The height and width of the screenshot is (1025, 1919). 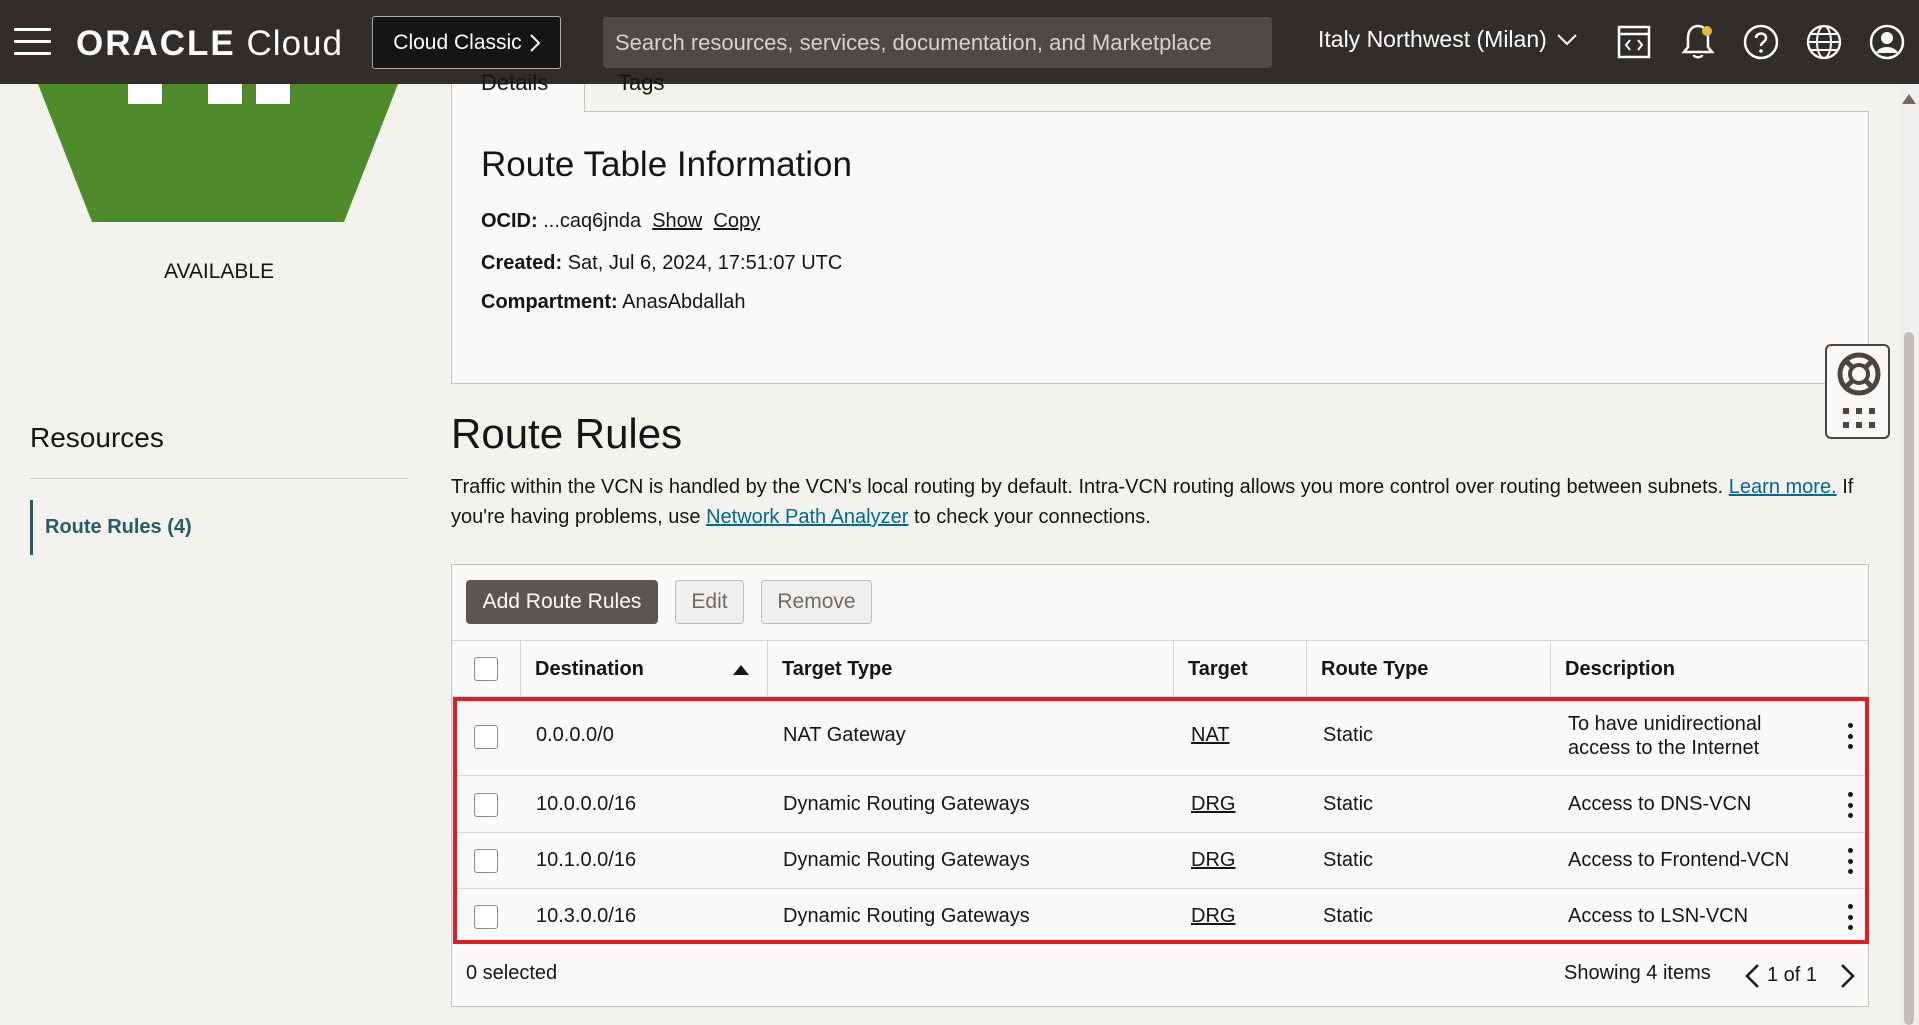 I want to click on region-label: Italy Northwest (Milan), so click(x=1432, y=39).